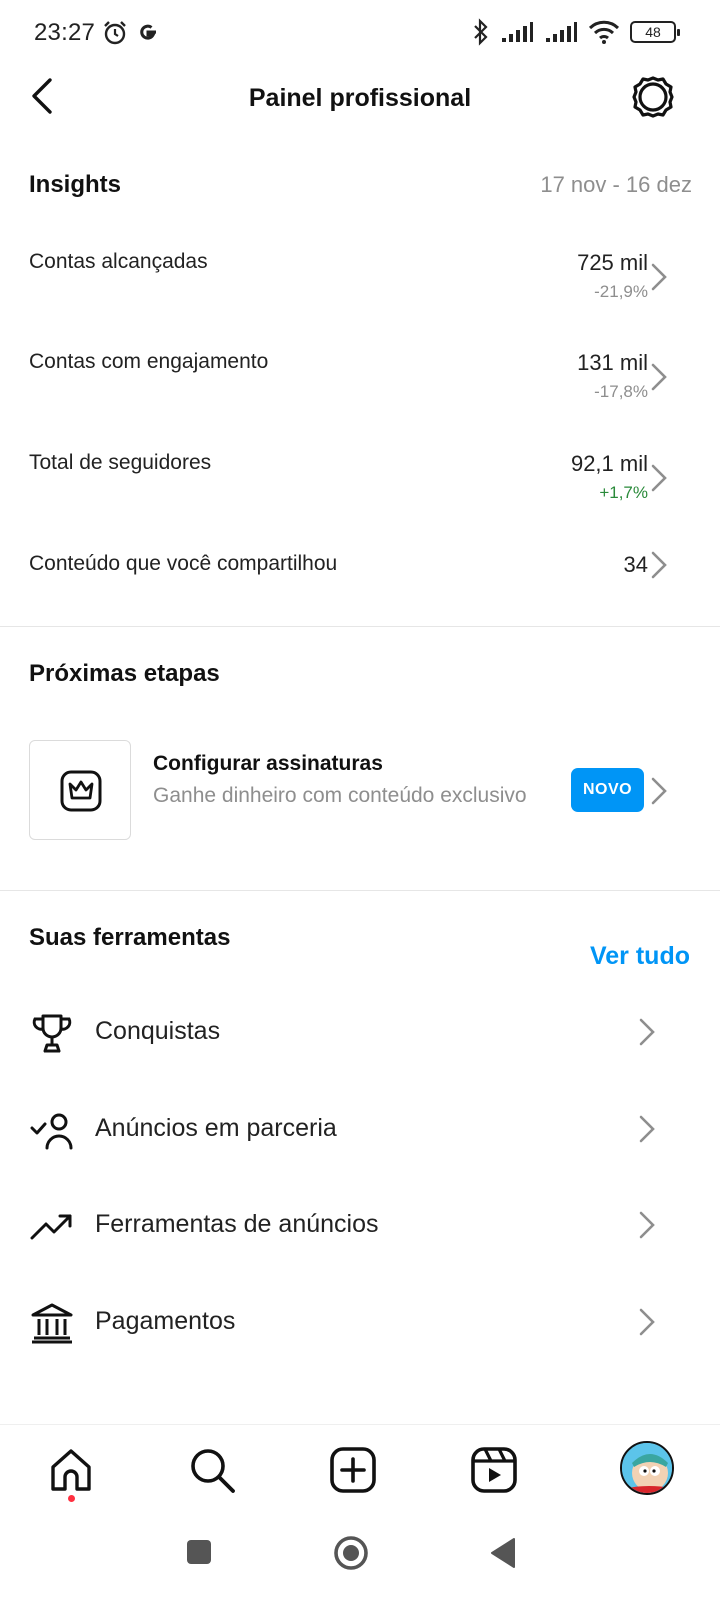 The image size is (720, 1600). I want to click on tool-row-partnership-ads: Anúncios em parceria, so click(360, 1134).